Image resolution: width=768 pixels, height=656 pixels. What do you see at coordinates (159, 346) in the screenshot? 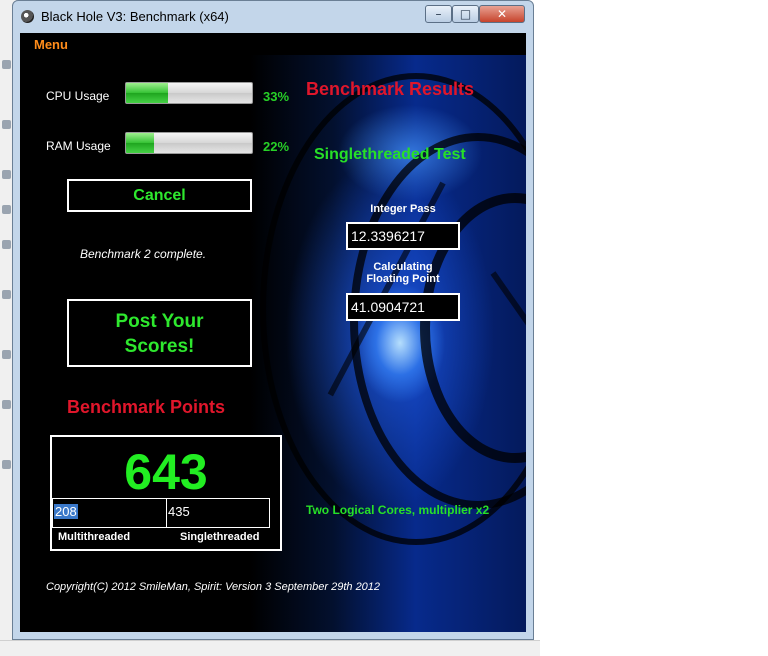
I see `post-scores-label-line2: Scores!` at bounding box center [159, 346].